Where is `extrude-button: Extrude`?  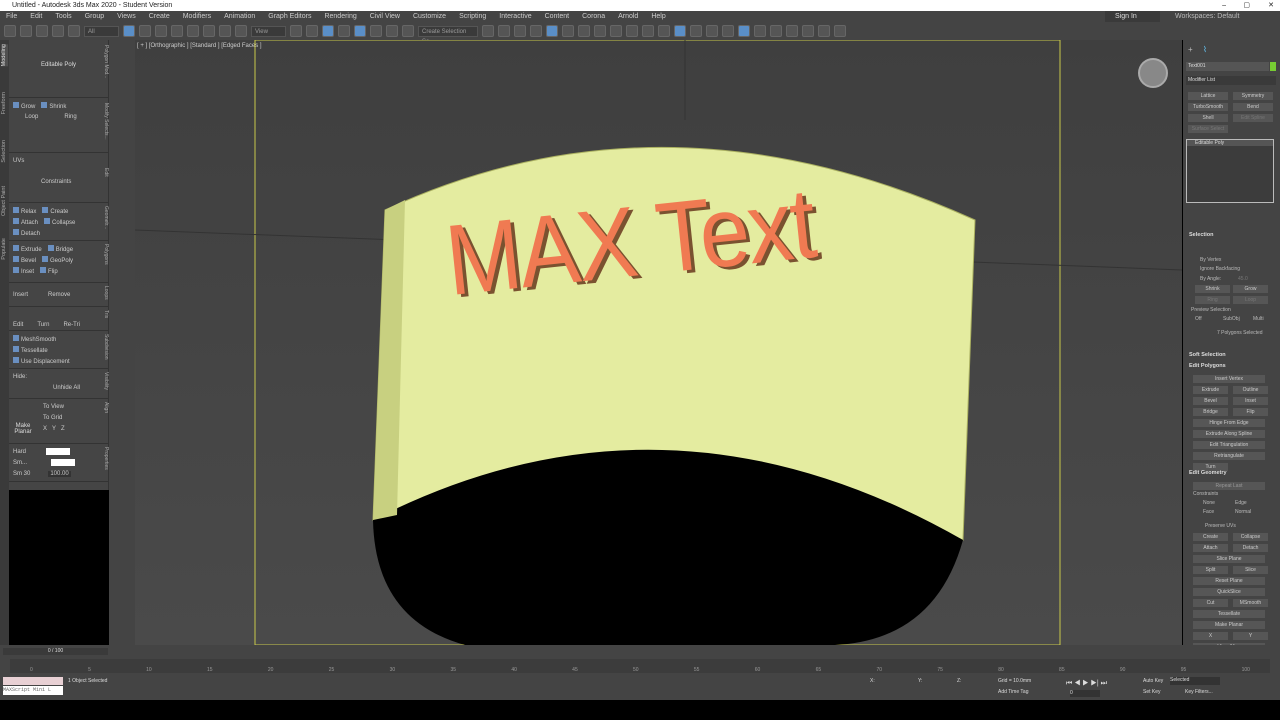 extrude-button: Extrude is located at coordinates (27, 248).